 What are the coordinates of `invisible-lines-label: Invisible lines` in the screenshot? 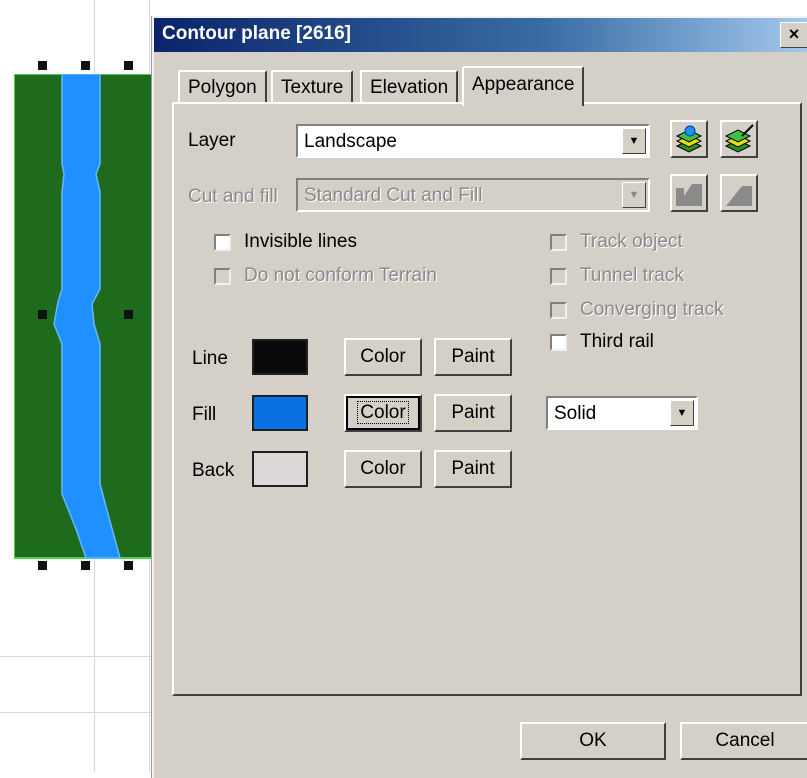 It's located at (300, 241).